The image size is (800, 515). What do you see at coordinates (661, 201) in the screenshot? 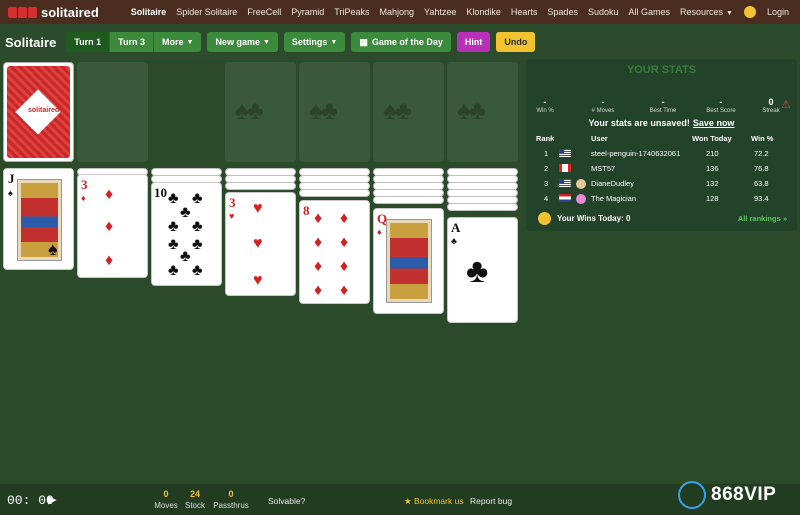
I see `table-row: 4 The Magician 128 93.4` at bounding box center [661, 201].